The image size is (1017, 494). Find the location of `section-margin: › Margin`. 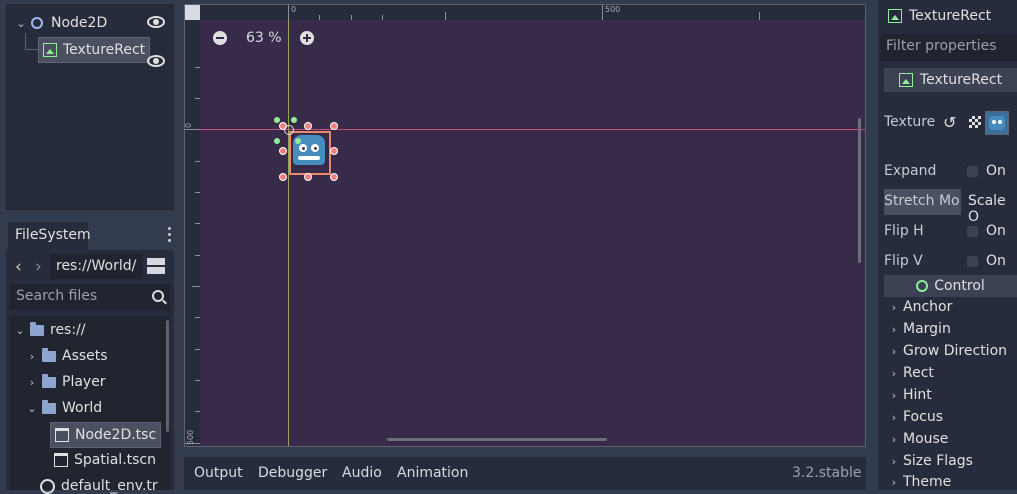

section-margin: › Margin is located at coordinates (919, 329).